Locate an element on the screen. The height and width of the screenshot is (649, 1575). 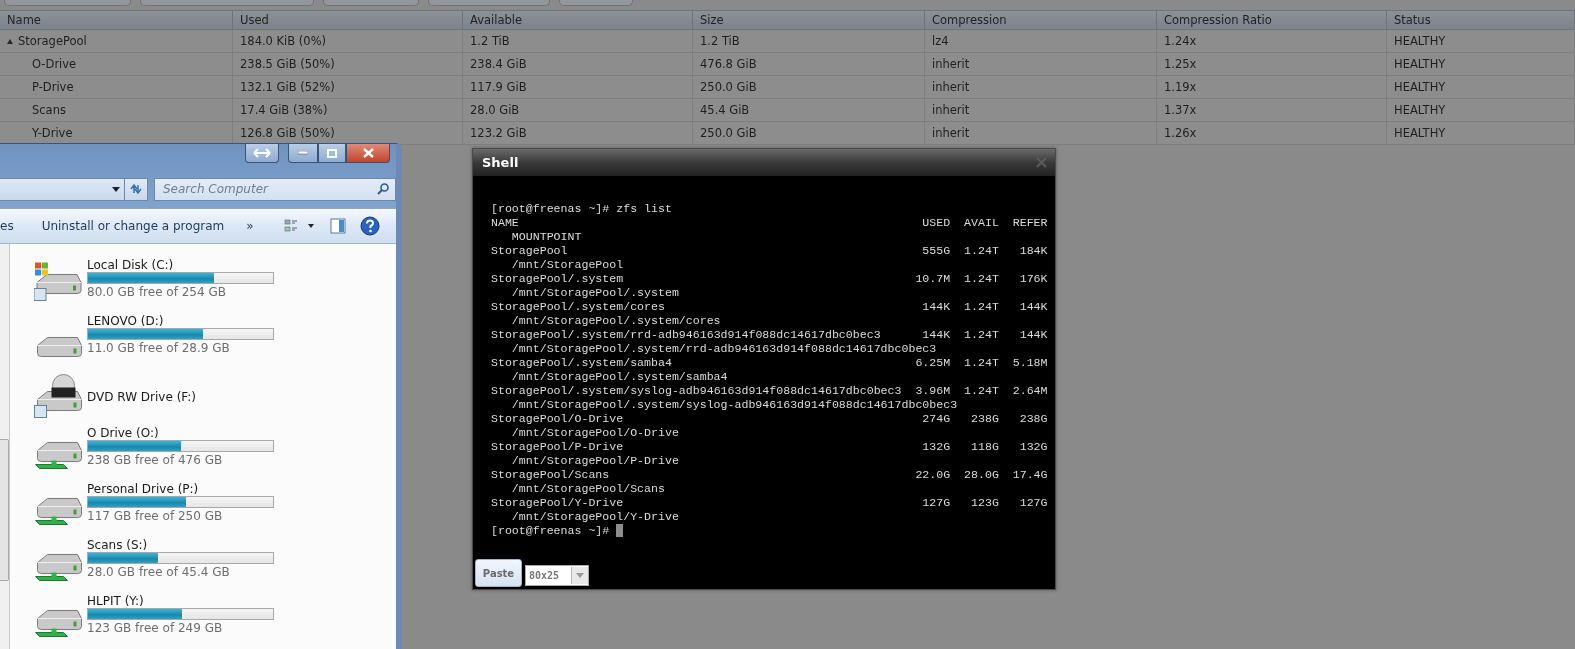
close-button is located at coordinates (368, 153).